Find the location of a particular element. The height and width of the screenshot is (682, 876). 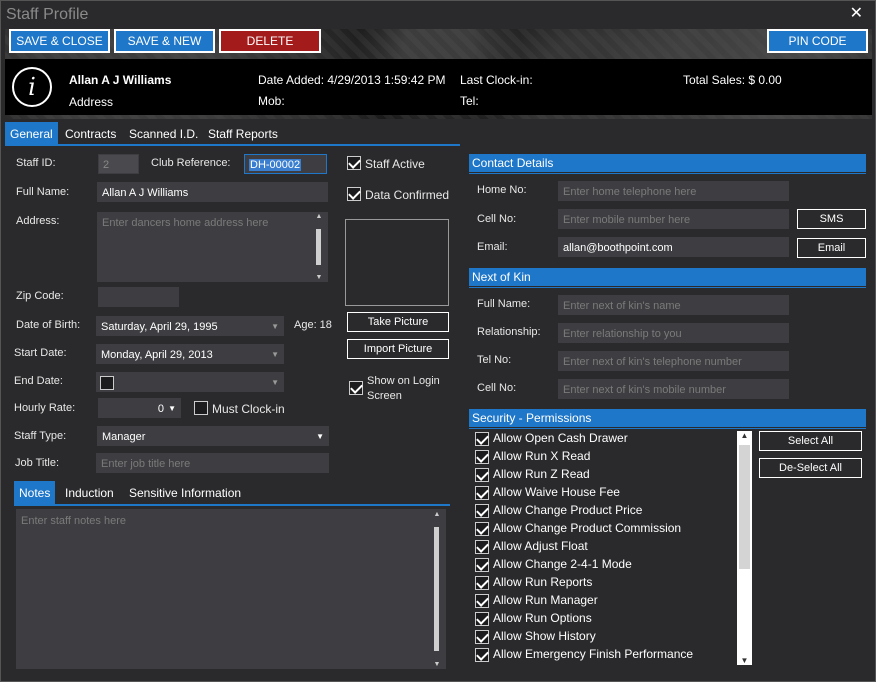

staff-type-value: Manager is located at coordinates (124, 437).